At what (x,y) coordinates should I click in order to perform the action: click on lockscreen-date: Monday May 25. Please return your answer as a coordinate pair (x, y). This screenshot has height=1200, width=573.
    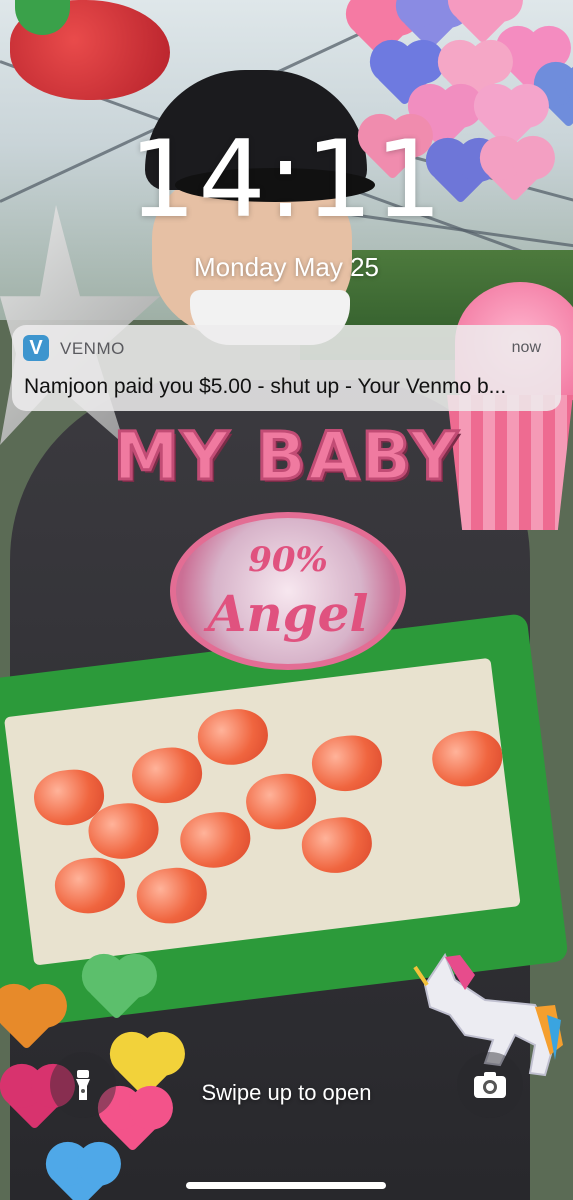
    Looking at the image, I should click on (286, 267).